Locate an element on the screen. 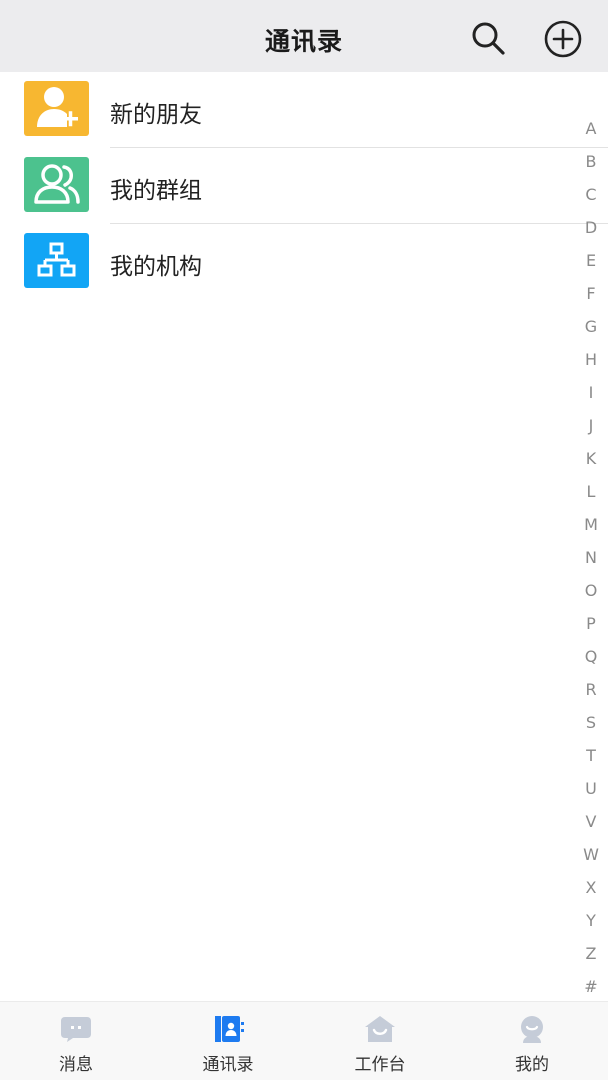 This screenshot has width=608, height=1080. index-letter: A is located at coordinates (583, 128).